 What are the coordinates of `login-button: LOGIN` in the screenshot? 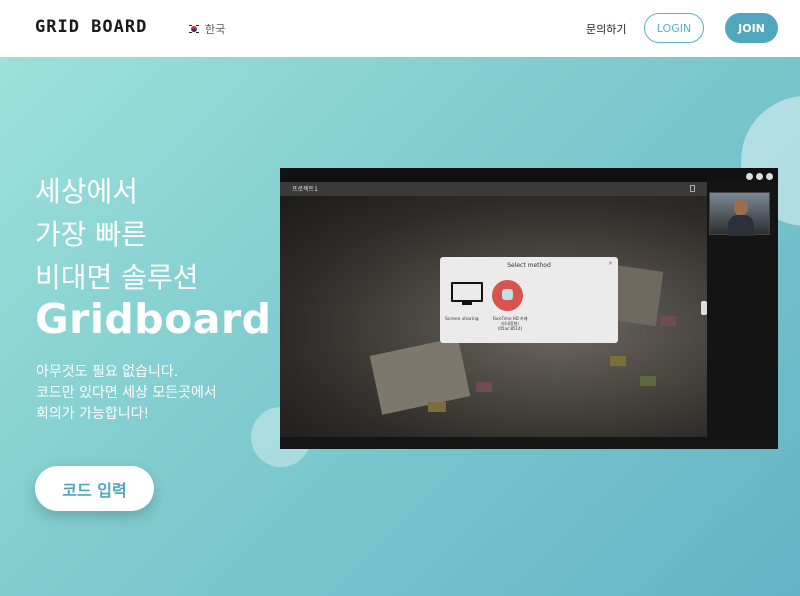 It's located at (674, 28).